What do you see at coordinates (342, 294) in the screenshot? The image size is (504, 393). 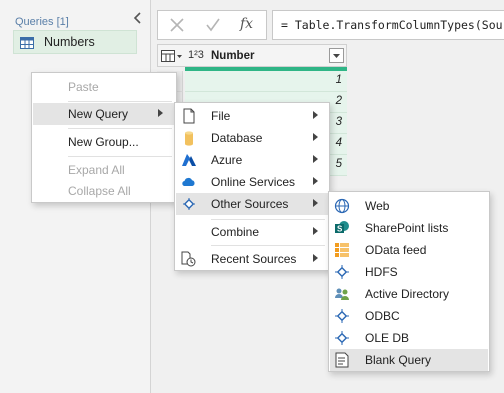 I see `active-directory-icon` at bounding box center [342, 294].